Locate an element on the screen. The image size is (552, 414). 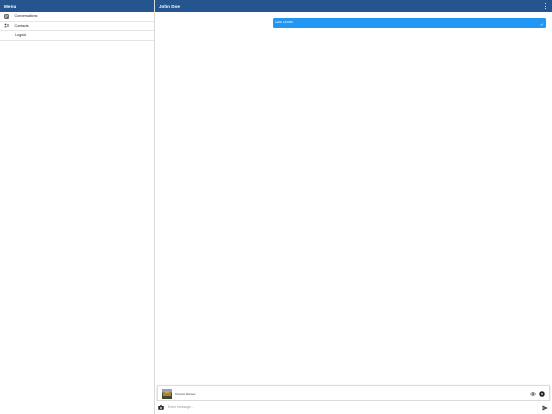
kebab-menu-icon is located at coordinates (545, 6).